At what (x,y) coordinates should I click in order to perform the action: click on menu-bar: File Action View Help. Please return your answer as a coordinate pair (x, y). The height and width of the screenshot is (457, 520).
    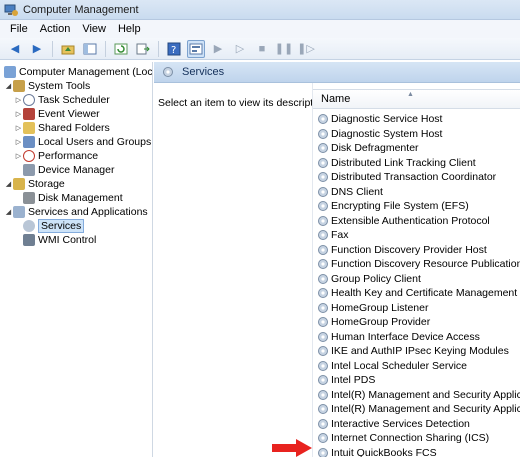
    Looking at the image, I should click on (260, 29).